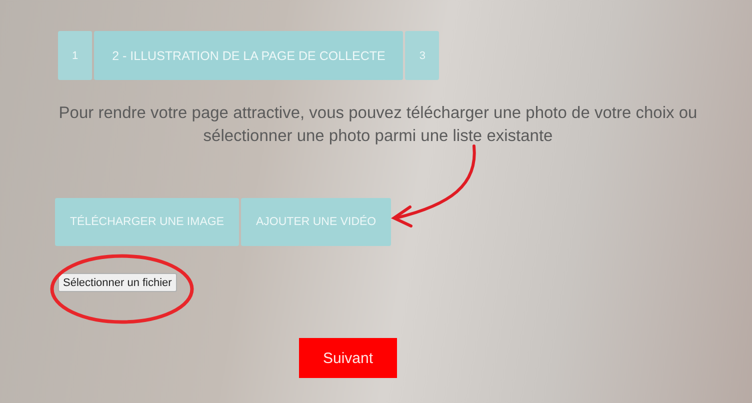 The height and width of the screenshot is (403, 752). I want to click on media-button: TÉLÉCHARGER UNE IMAGE, so click(147, 222).